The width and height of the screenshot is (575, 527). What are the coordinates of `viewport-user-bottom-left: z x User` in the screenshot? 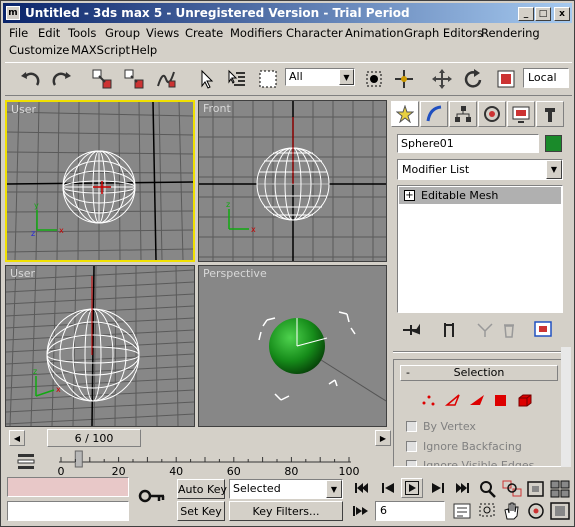 It's located at (100, 346).